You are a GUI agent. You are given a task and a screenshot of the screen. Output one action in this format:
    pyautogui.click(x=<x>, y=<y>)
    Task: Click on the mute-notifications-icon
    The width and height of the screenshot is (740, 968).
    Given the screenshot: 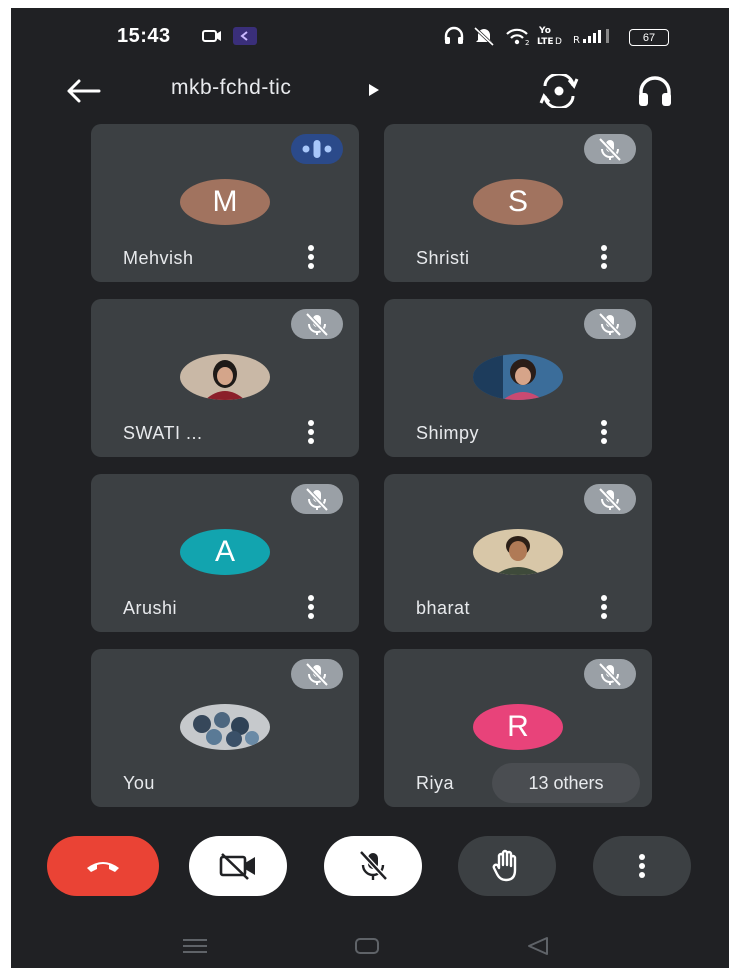 What is the action you would take?
    pyautogui.click(x=484, y=36)
    